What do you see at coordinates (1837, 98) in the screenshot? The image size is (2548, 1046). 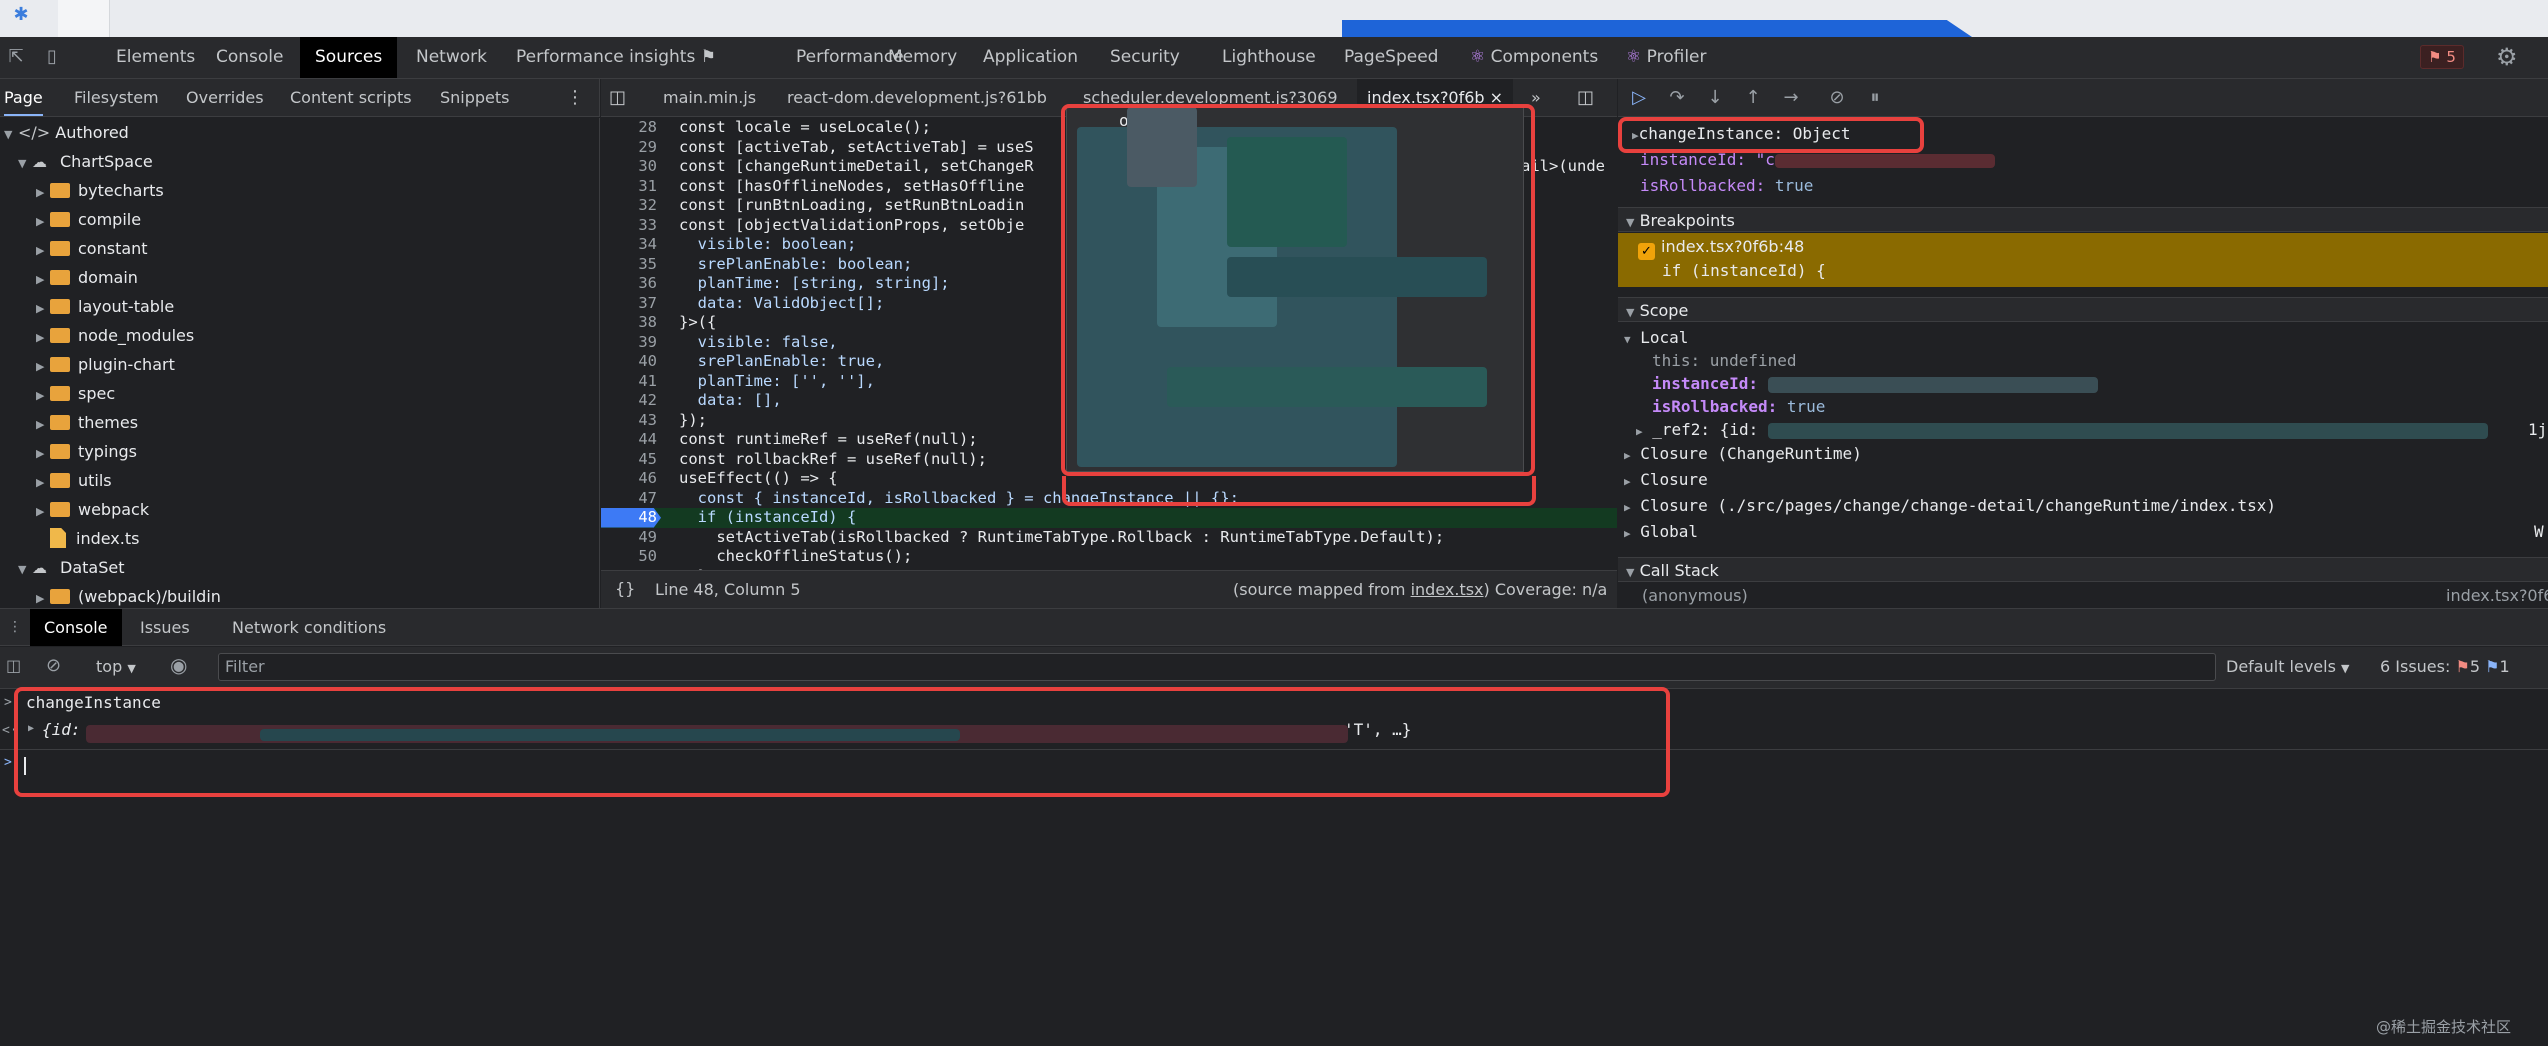 I see `deactivate-breakpoints-icon: ⊘` at bounding box center [1837, 98].